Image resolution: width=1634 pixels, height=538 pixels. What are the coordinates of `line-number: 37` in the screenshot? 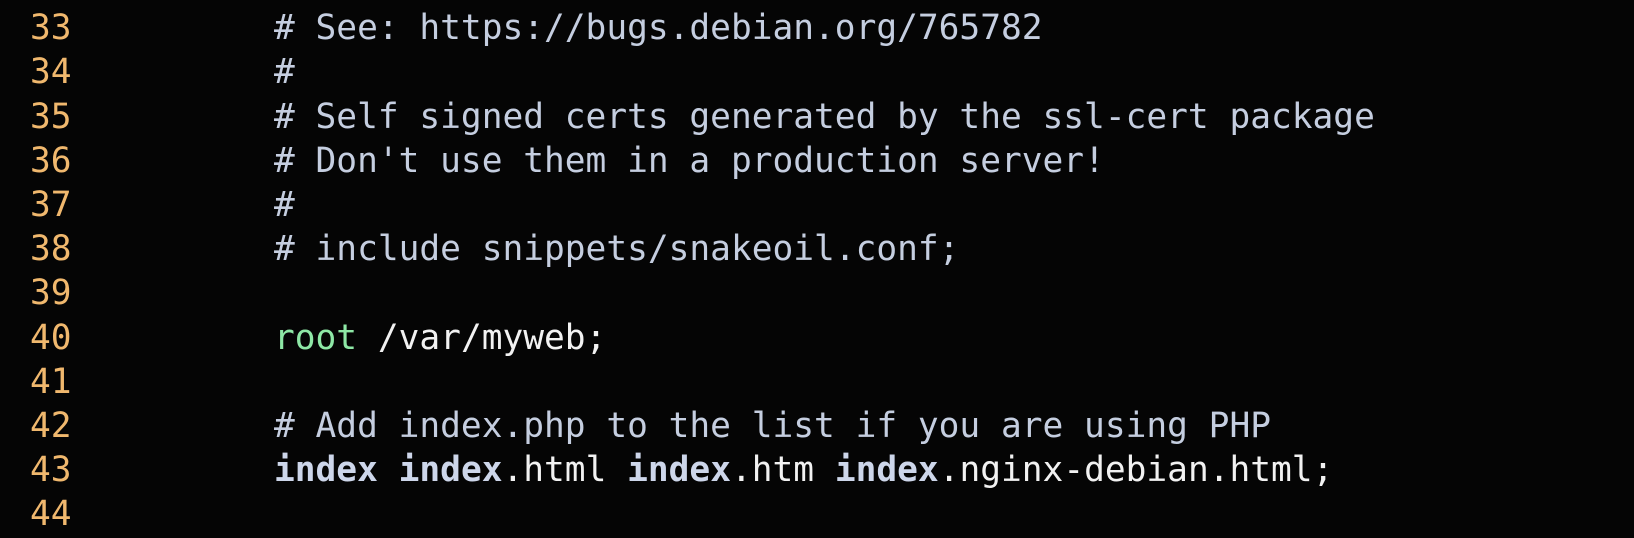 It's located at (51, 205).